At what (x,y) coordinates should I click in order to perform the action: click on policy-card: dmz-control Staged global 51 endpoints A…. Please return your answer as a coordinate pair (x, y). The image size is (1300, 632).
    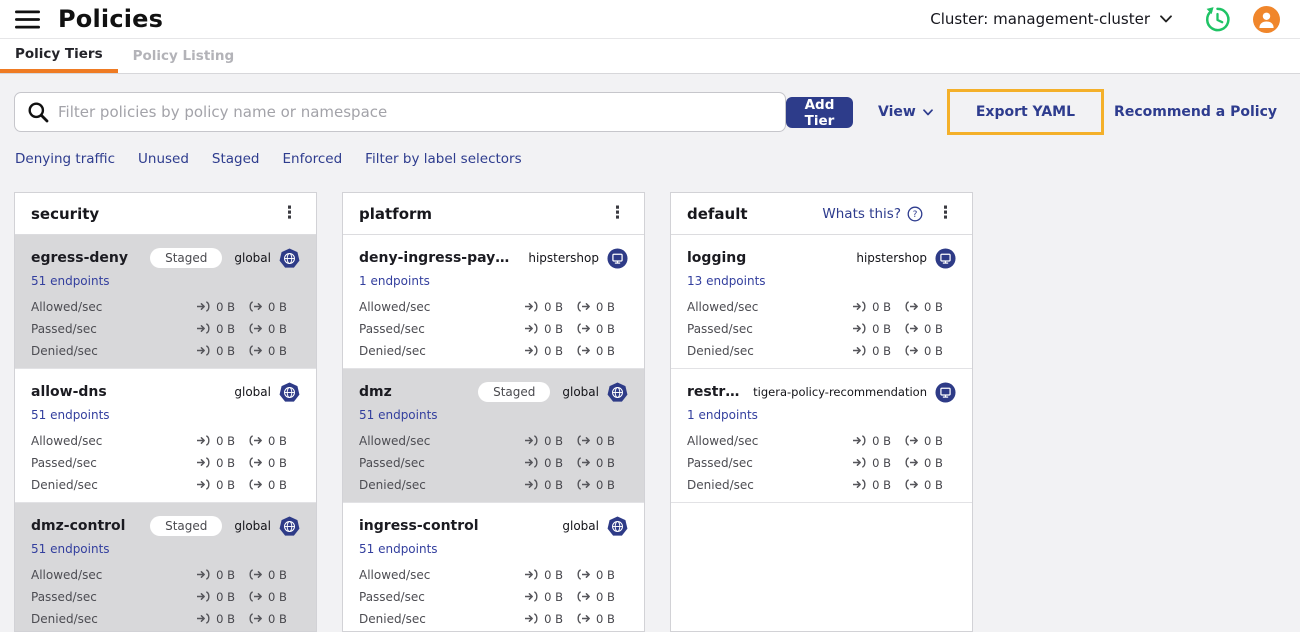
    Looking at the image, I should click on (165, 567).